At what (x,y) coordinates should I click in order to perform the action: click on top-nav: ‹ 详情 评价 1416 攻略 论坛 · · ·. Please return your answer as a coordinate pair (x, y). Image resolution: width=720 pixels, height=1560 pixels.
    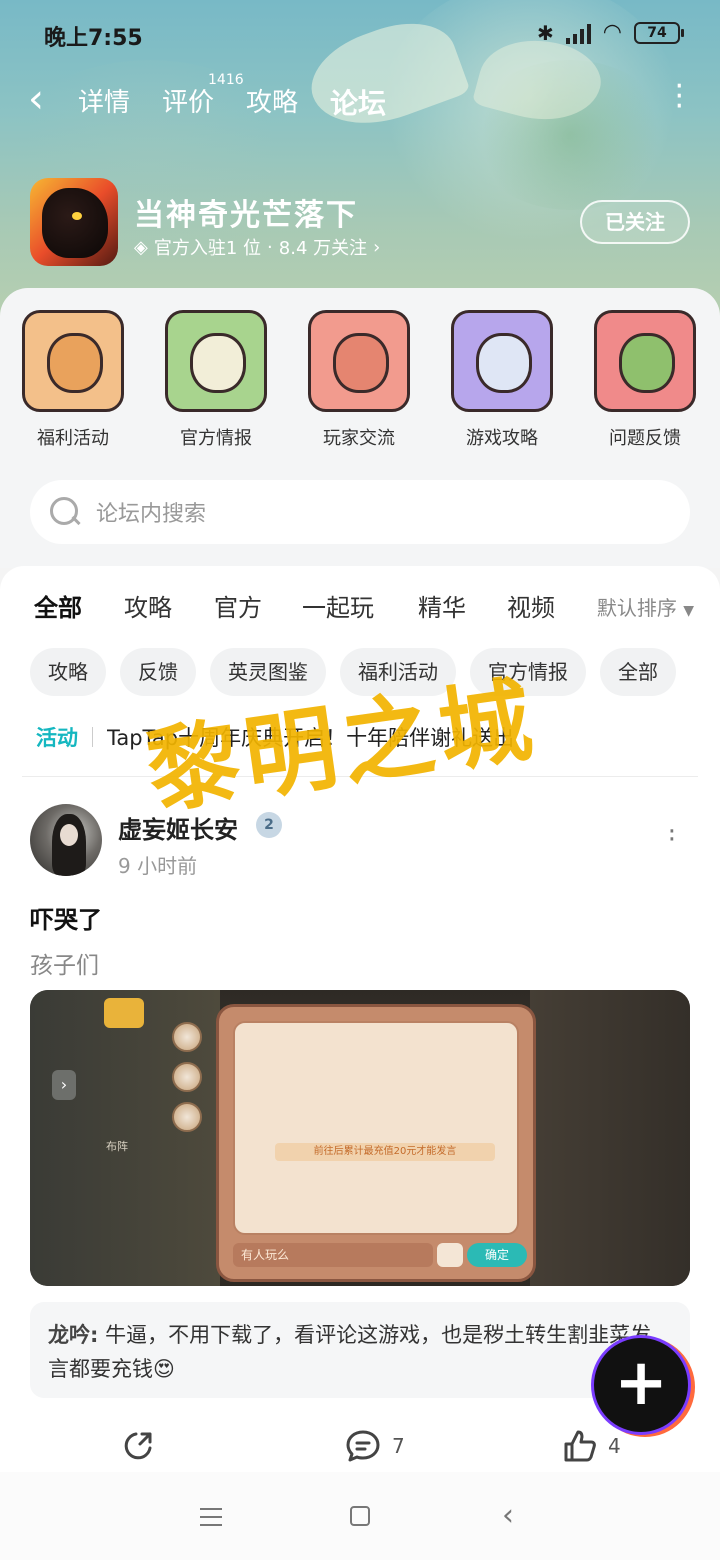
    Looking at the image, I should click on (360, 100).